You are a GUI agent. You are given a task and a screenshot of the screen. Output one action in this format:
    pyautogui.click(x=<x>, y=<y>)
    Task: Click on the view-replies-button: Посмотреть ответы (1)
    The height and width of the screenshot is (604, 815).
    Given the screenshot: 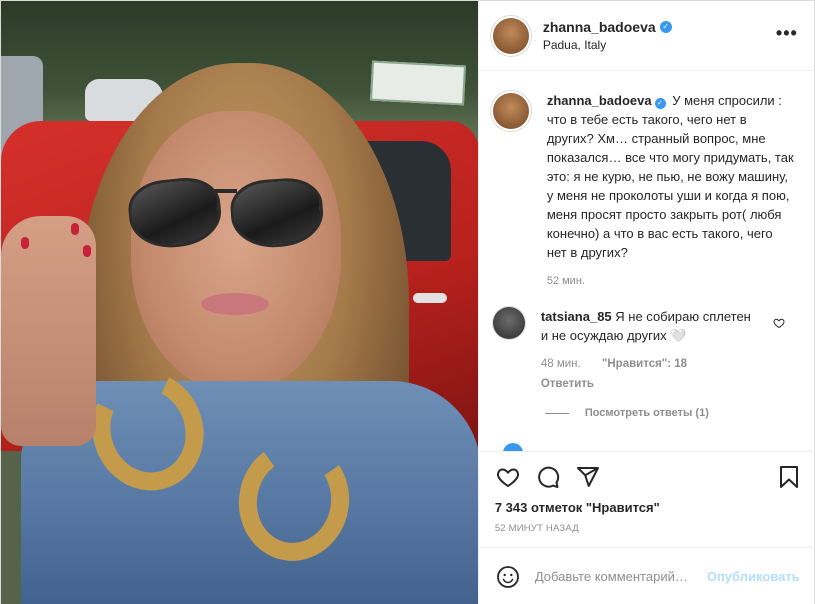 What is the action you would take?
    pyautogui.click(x=626, y=413)
    